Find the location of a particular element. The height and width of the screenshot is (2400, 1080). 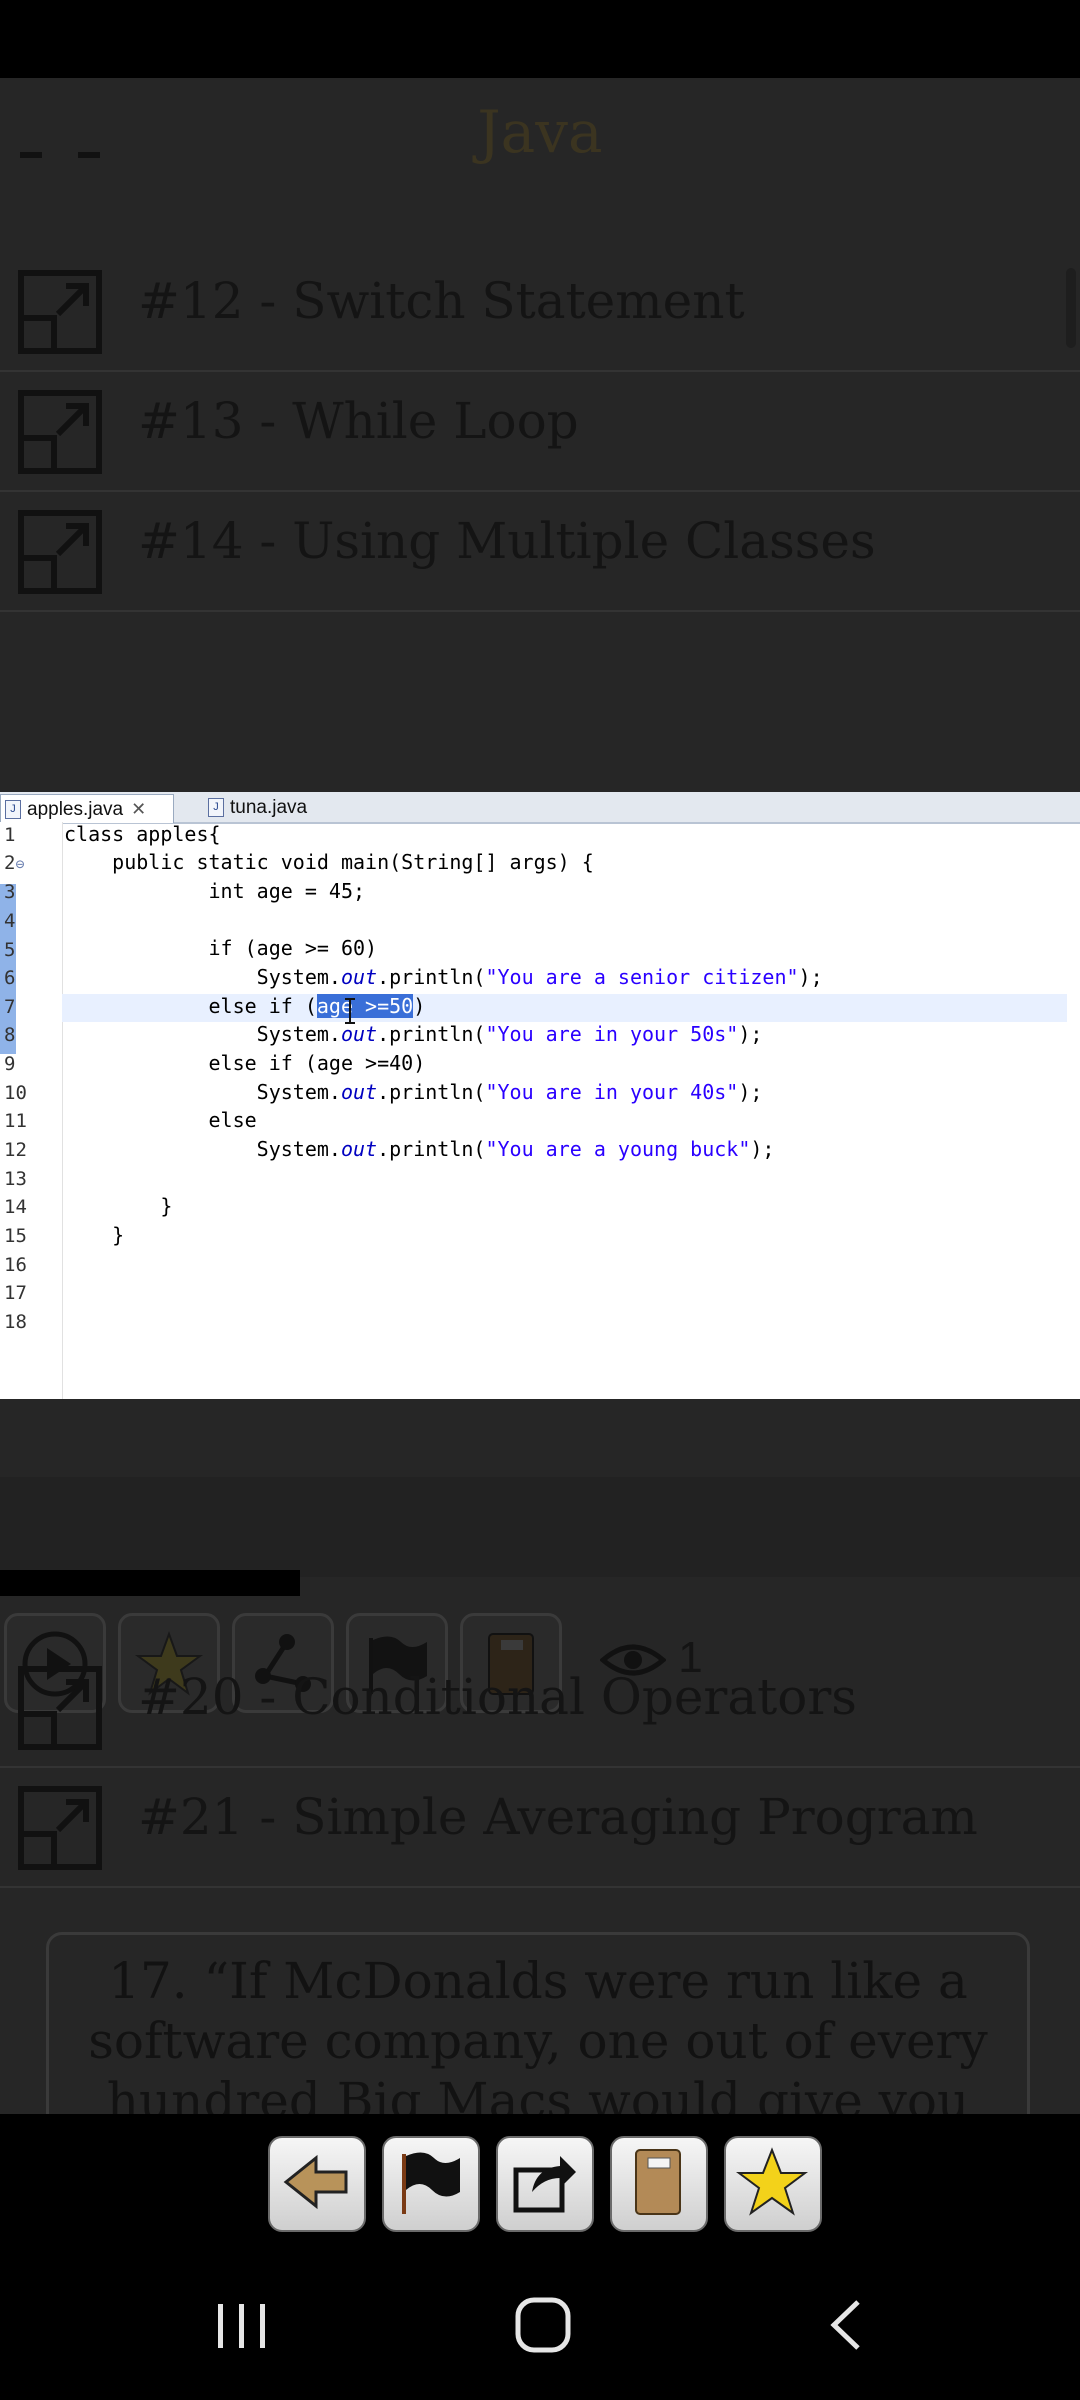

tab-label: tuna.java is located at coordinates (269, 807).